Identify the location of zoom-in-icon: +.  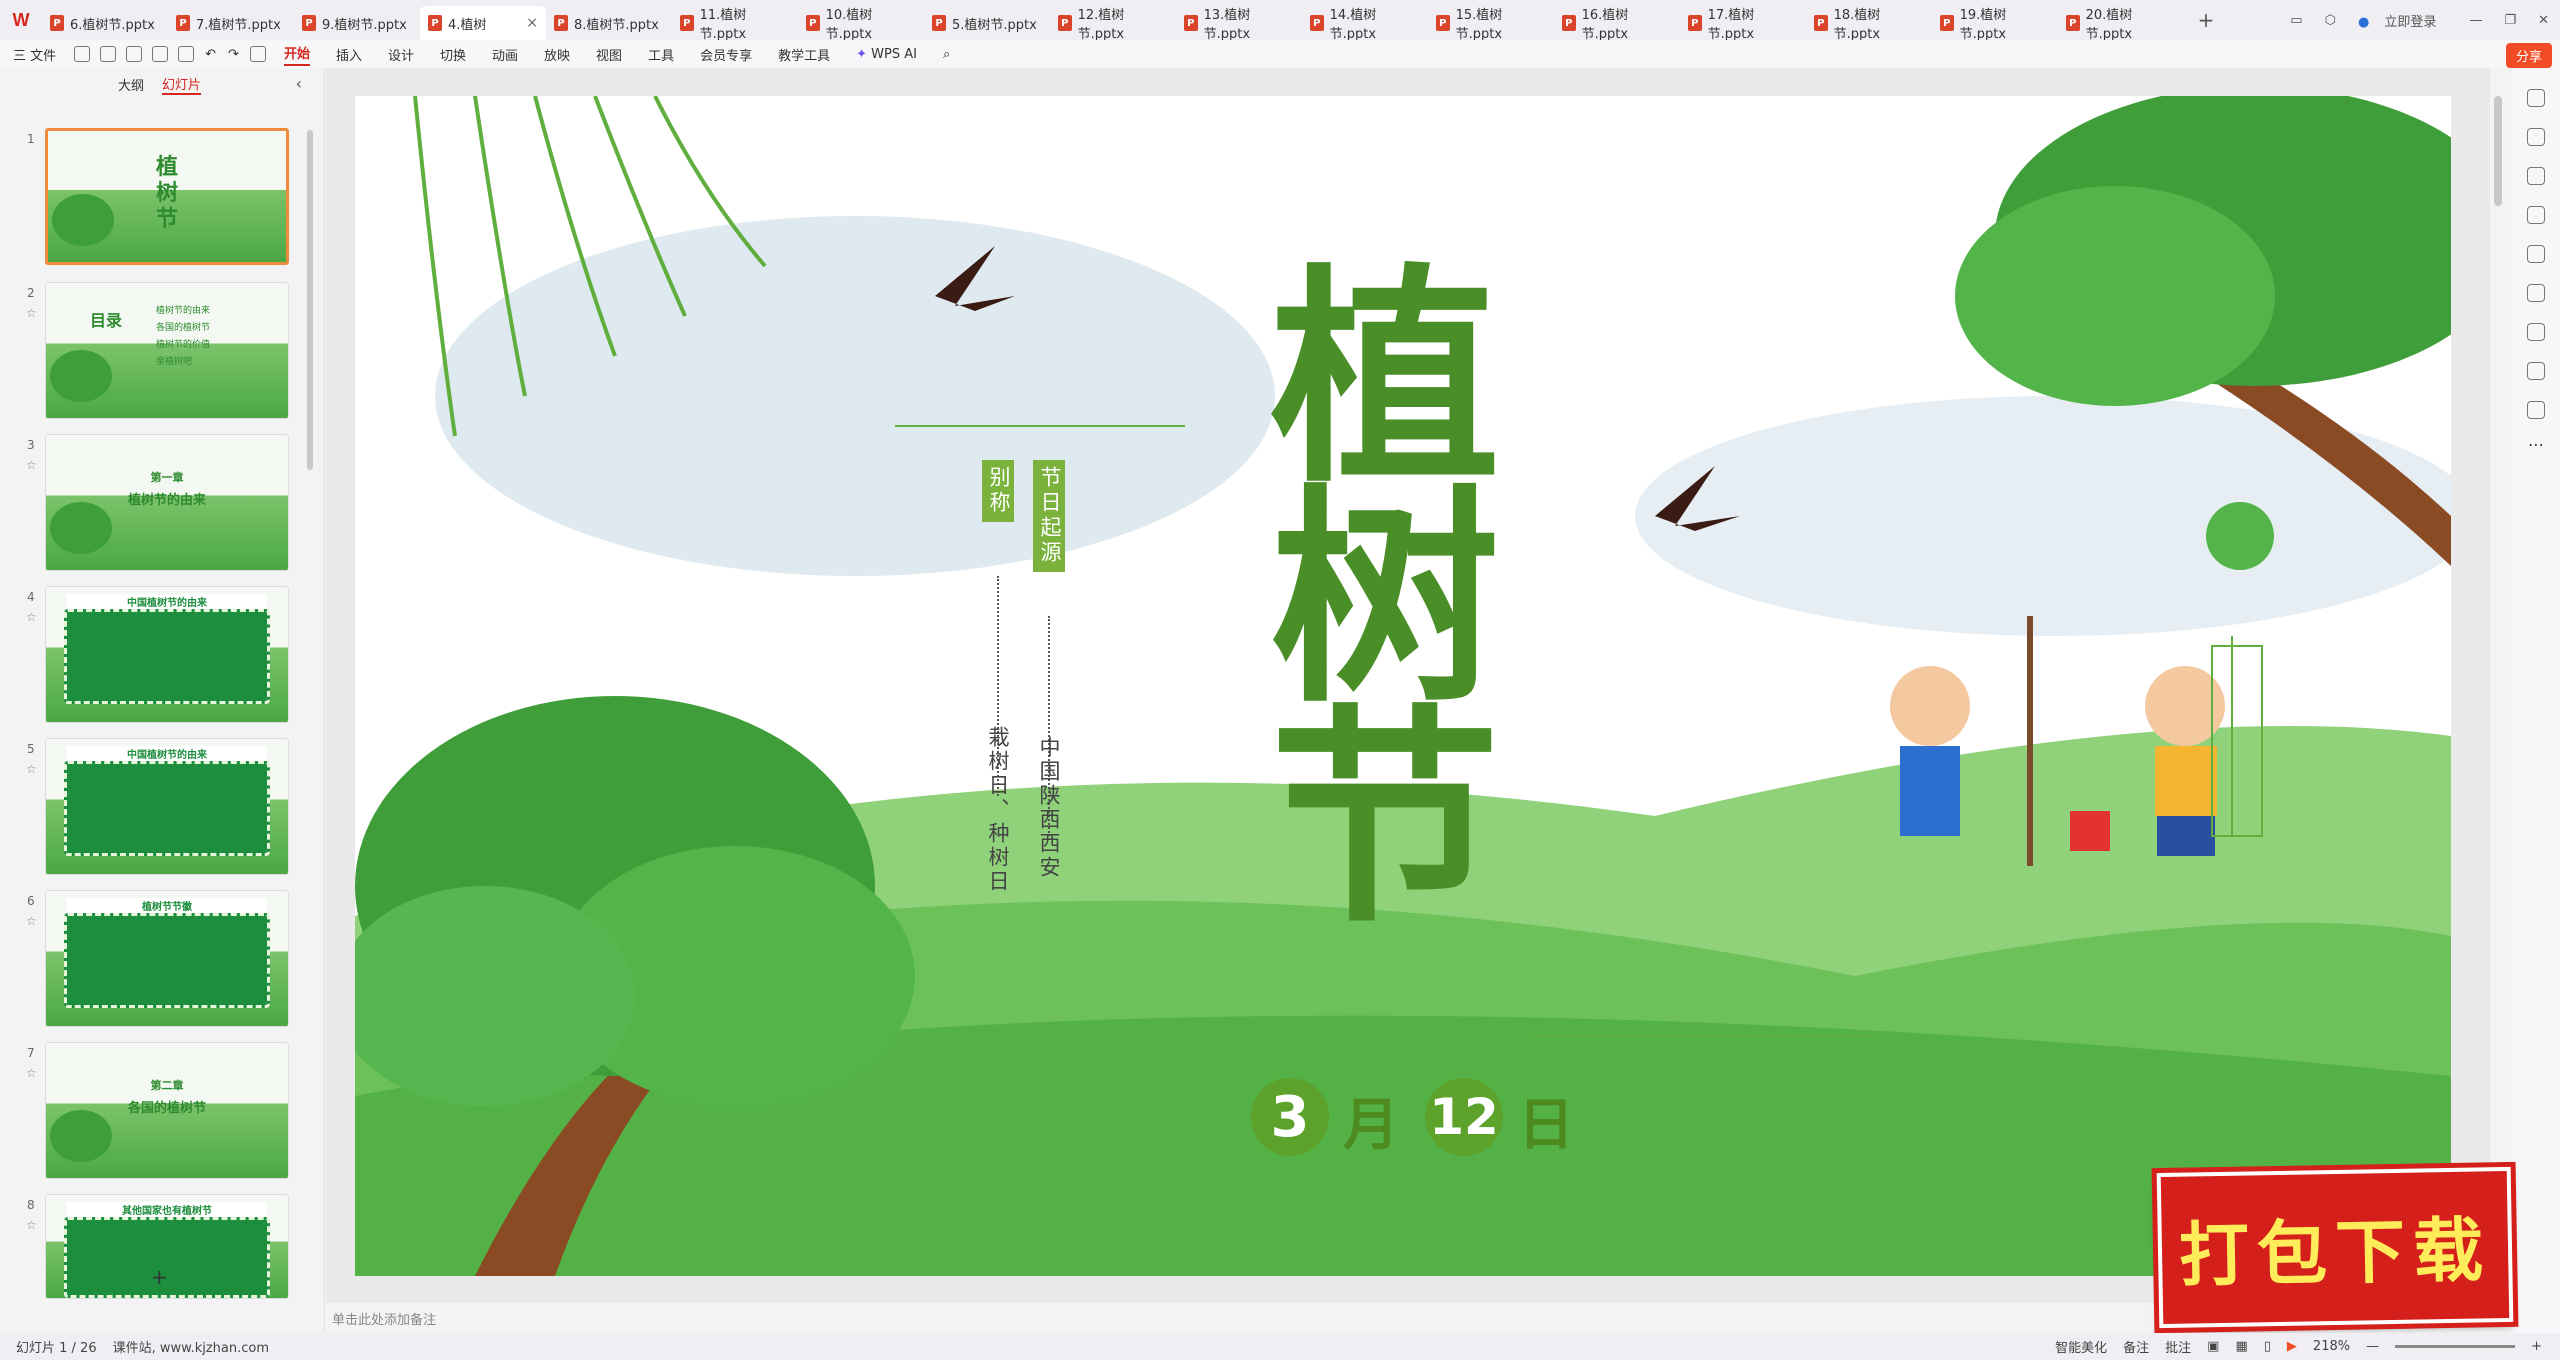
(2536, 1346).